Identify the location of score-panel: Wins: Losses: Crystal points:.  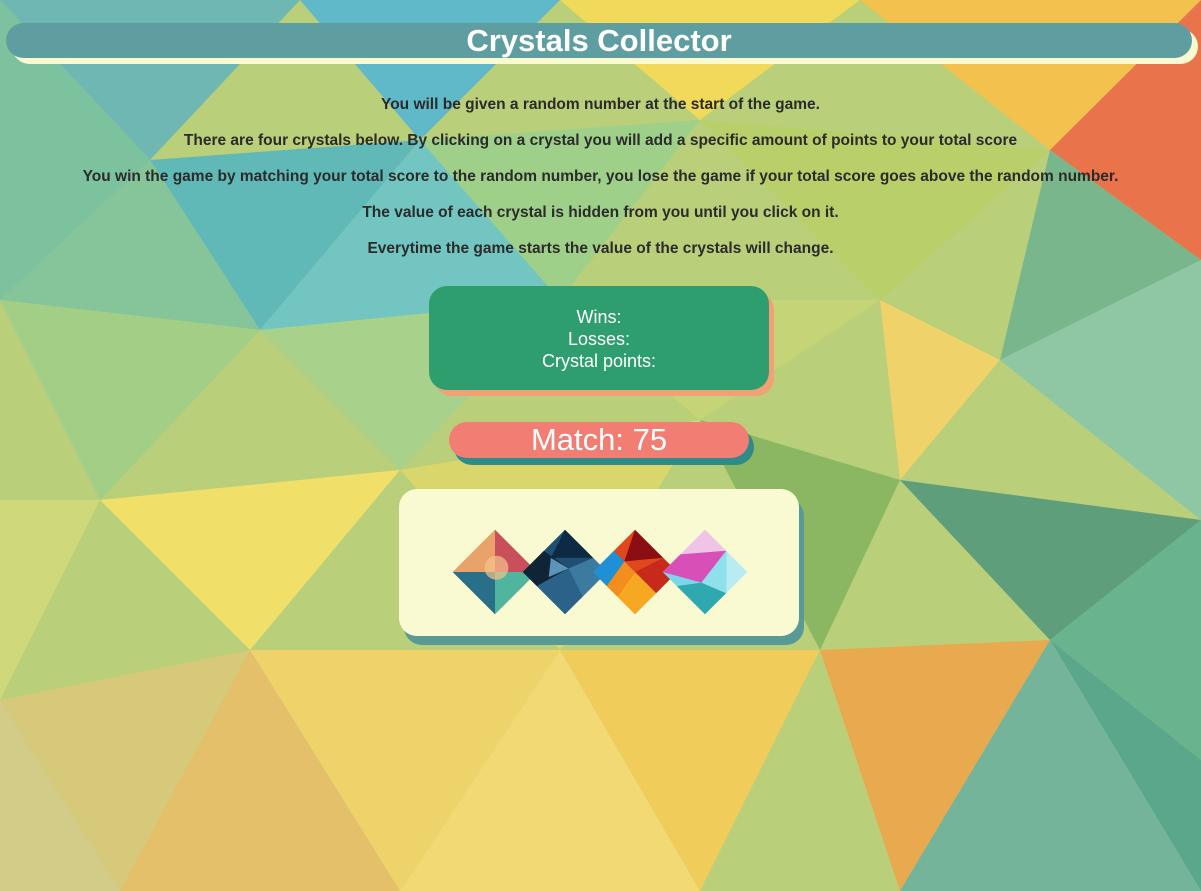
(599, 338).